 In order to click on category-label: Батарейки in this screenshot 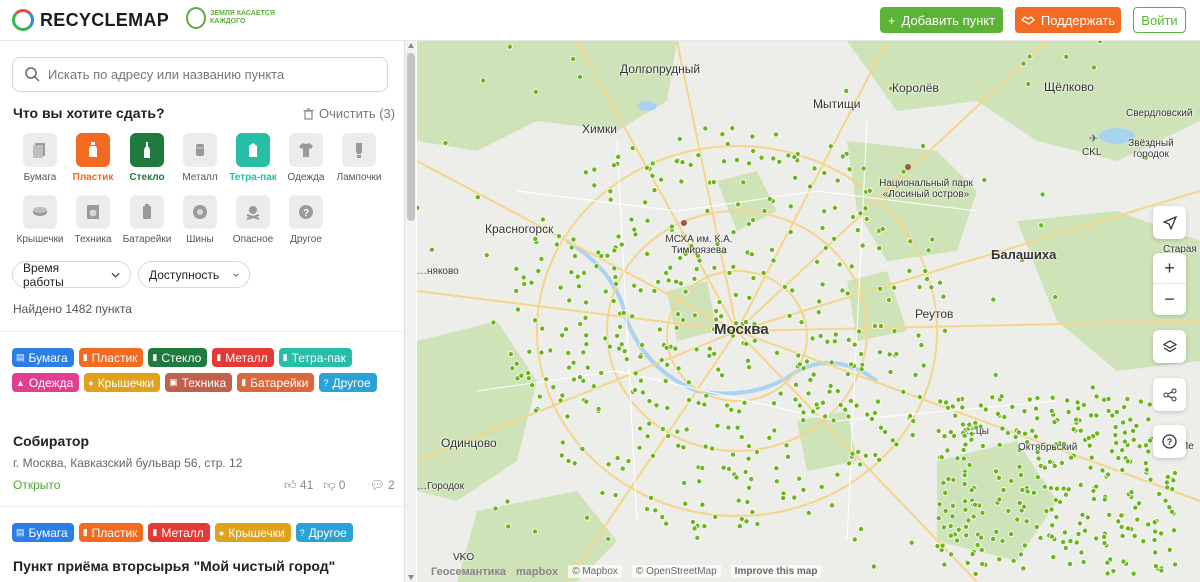, I will do `click(147, 239)`.